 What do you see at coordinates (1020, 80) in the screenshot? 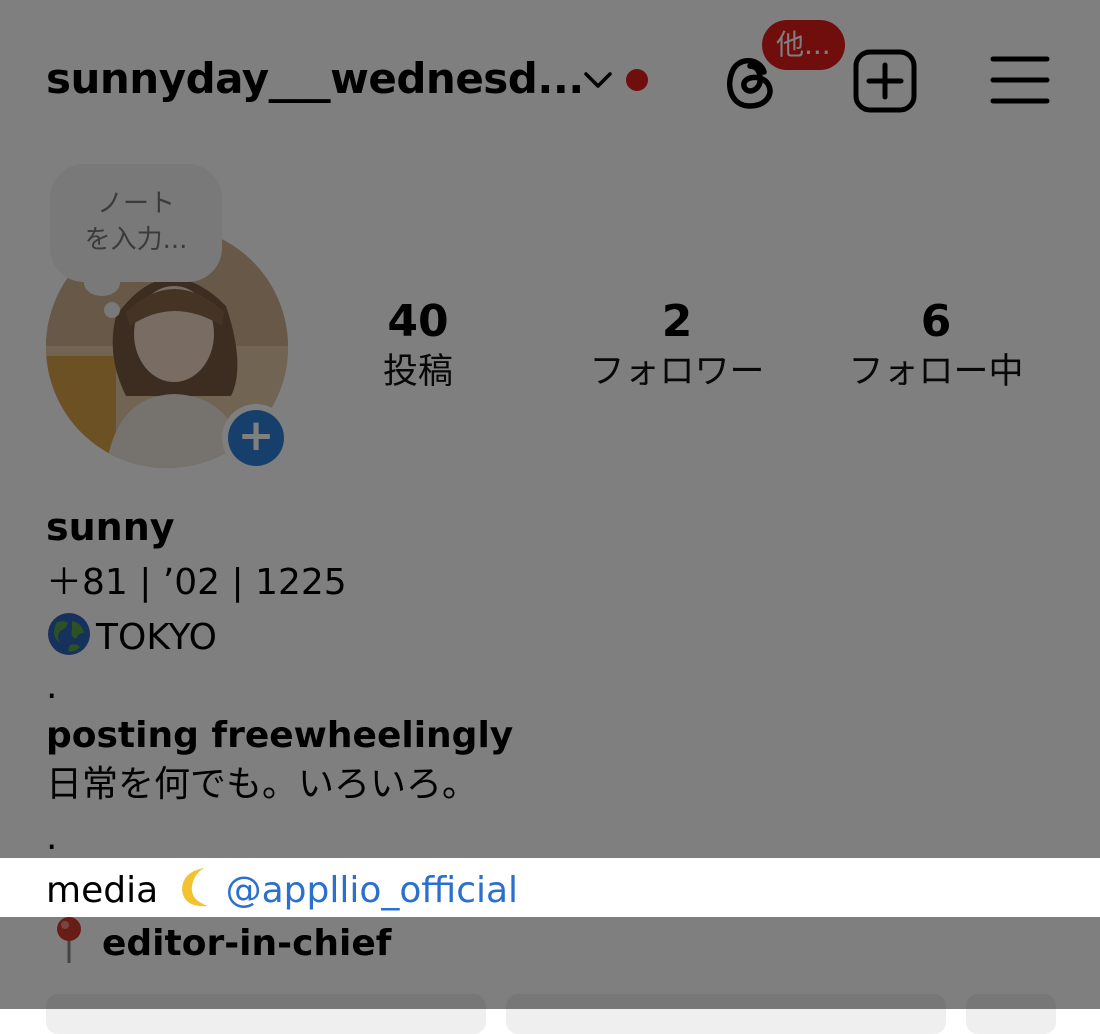
I see `hamburger-menu-icon` at bounding box center [1020, 80].